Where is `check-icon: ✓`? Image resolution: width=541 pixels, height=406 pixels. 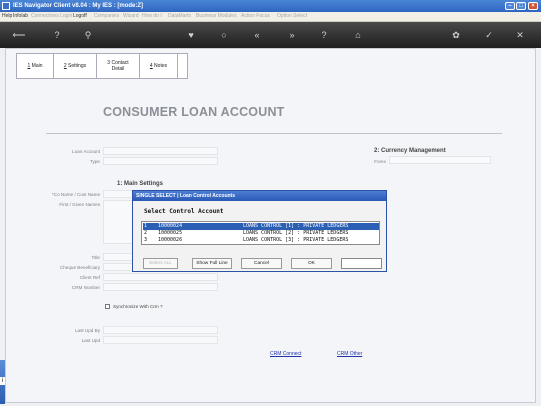 check-icon: ✓ is located at coordinates (489, 35).